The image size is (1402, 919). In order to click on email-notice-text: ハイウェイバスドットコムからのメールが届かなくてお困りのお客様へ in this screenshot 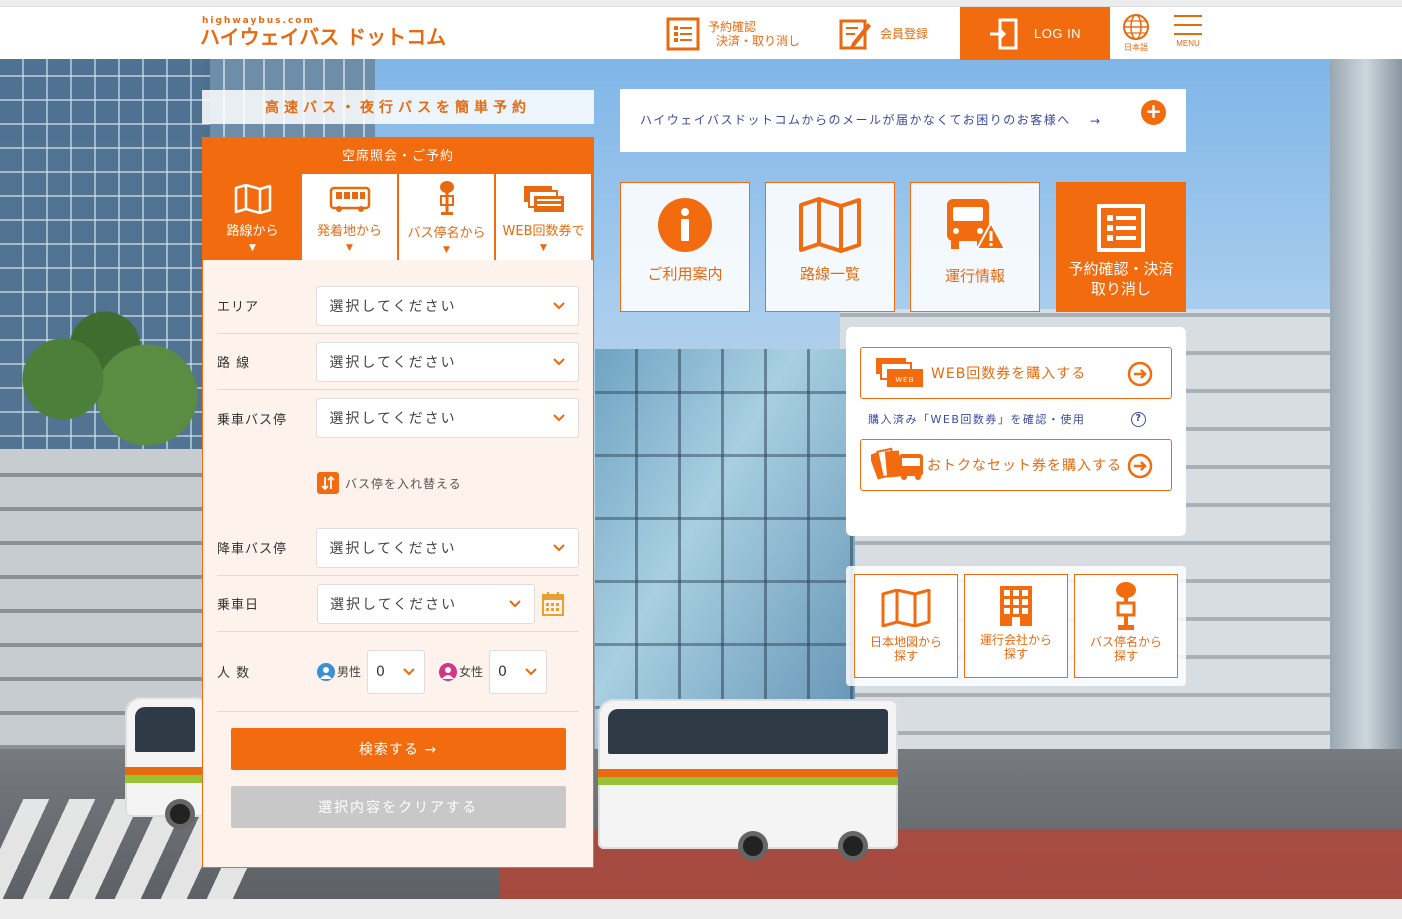, I will do `click(855, 120)`.